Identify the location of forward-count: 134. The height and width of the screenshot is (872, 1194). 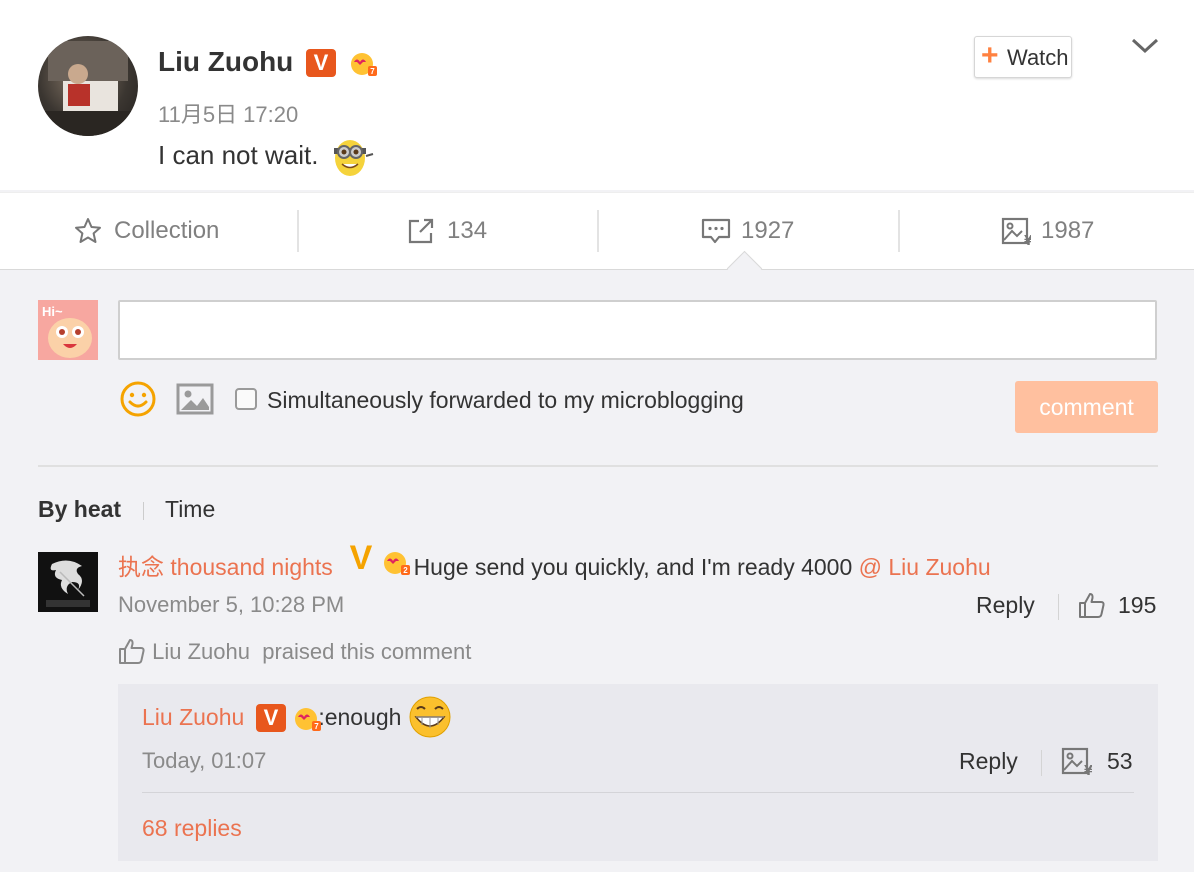
(467, 230).